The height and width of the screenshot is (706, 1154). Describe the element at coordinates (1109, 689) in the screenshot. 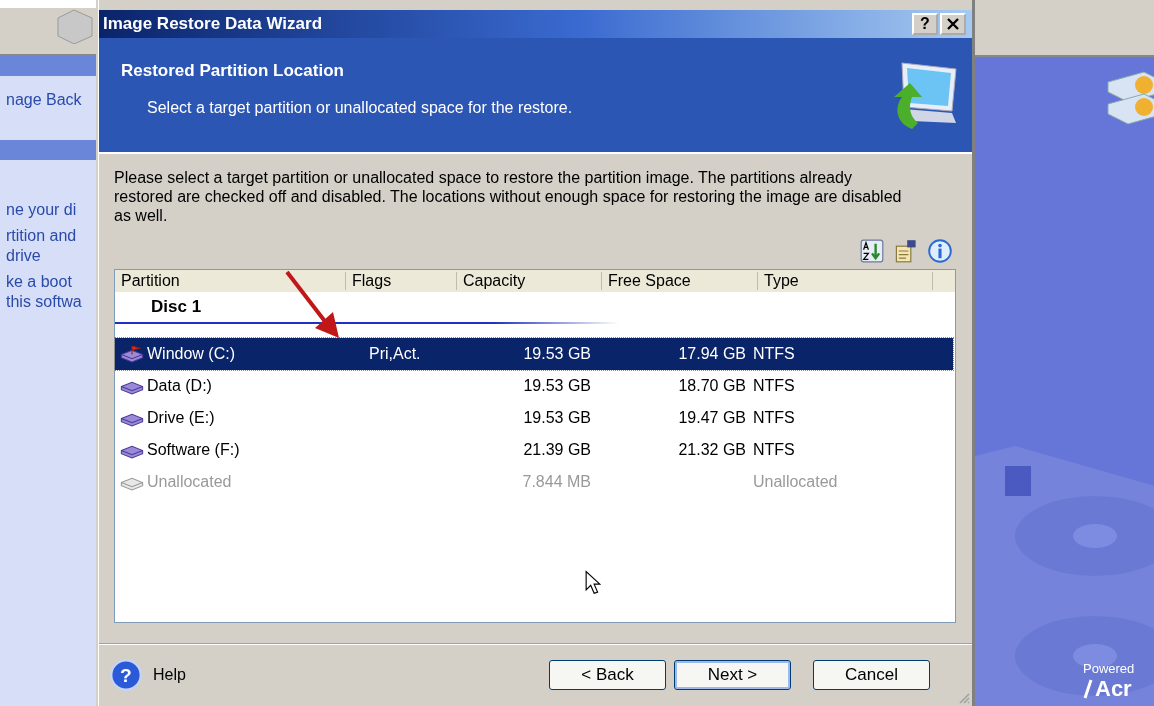

I see `brand-logo: Acr` at that location.